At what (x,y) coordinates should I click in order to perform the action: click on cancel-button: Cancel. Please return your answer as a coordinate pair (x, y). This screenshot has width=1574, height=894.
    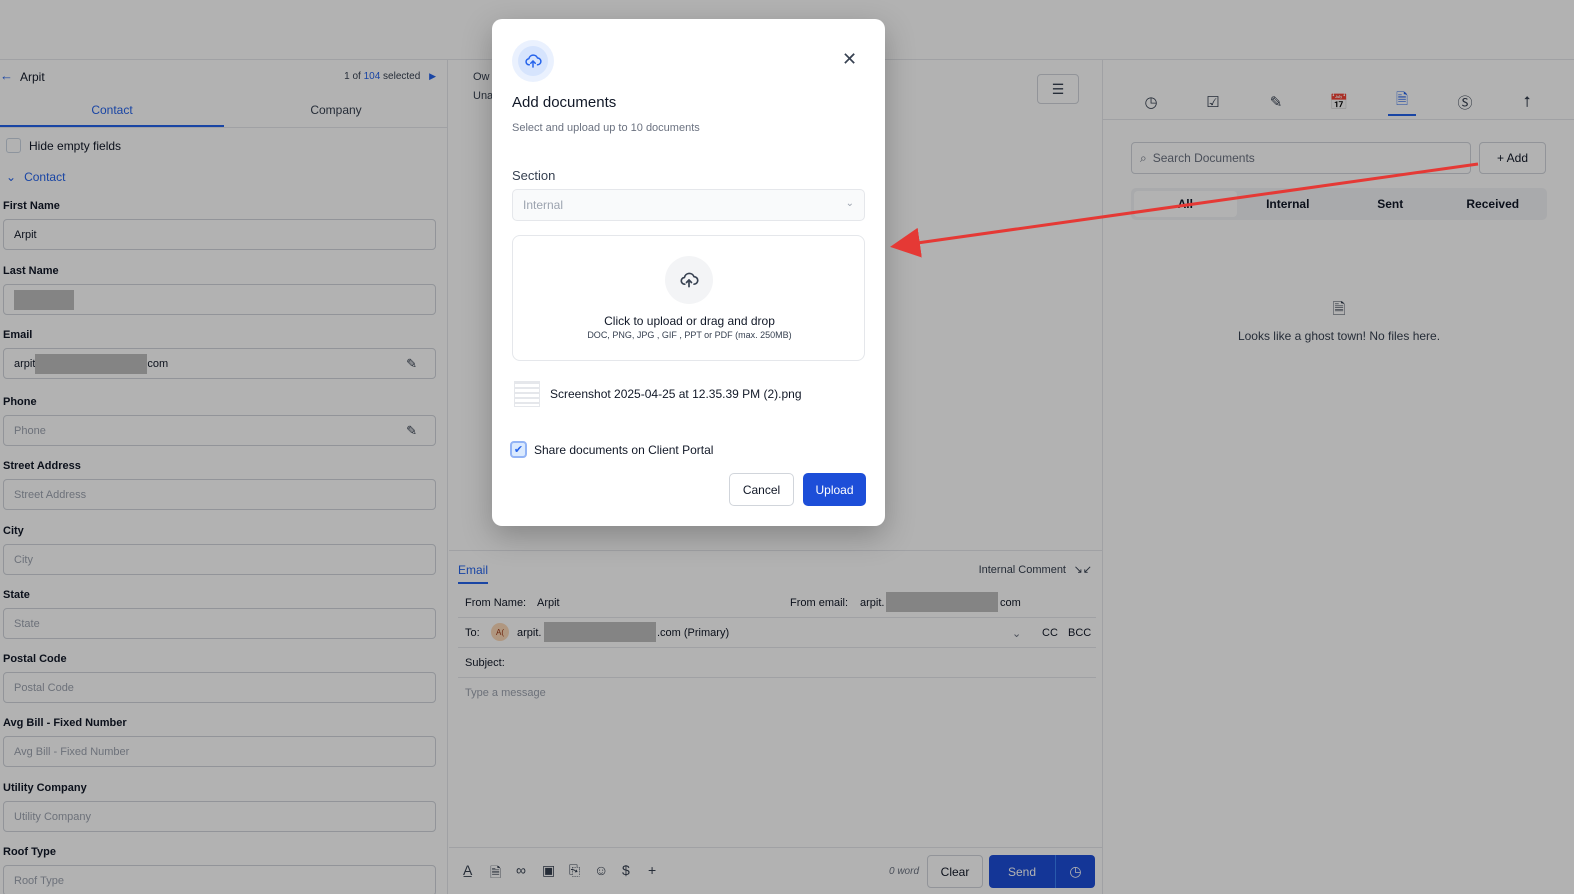
    Looking at the image, I should click on (761, 489).